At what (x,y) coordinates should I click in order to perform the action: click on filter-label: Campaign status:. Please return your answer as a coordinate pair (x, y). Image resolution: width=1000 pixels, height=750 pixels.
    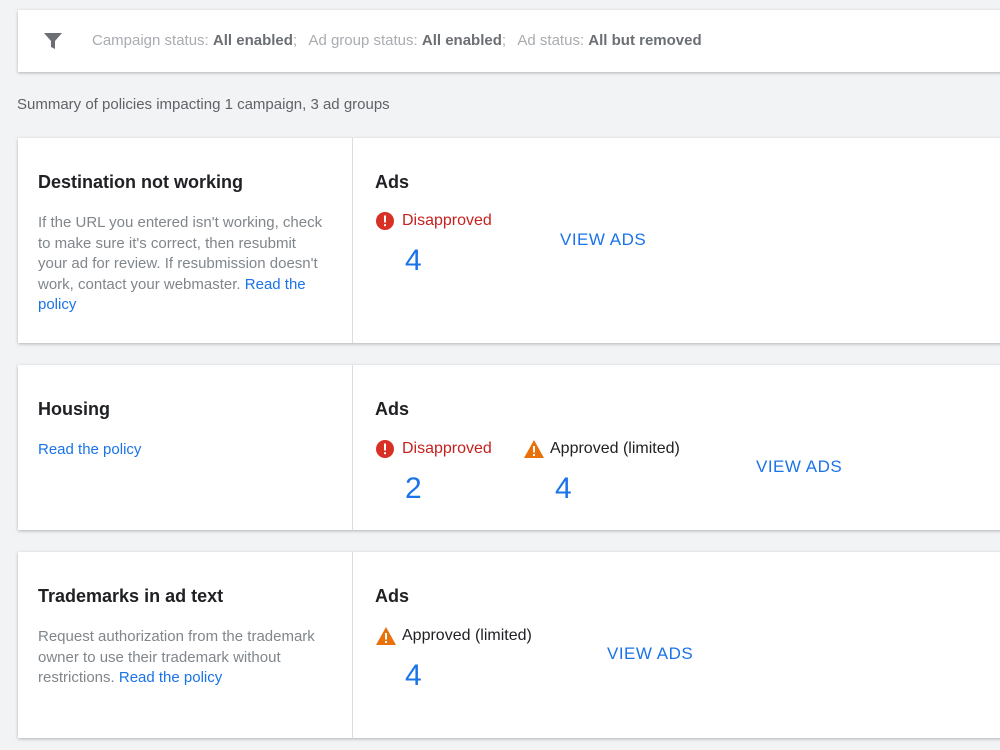
    Looking at the image, I should click on (152, 40).